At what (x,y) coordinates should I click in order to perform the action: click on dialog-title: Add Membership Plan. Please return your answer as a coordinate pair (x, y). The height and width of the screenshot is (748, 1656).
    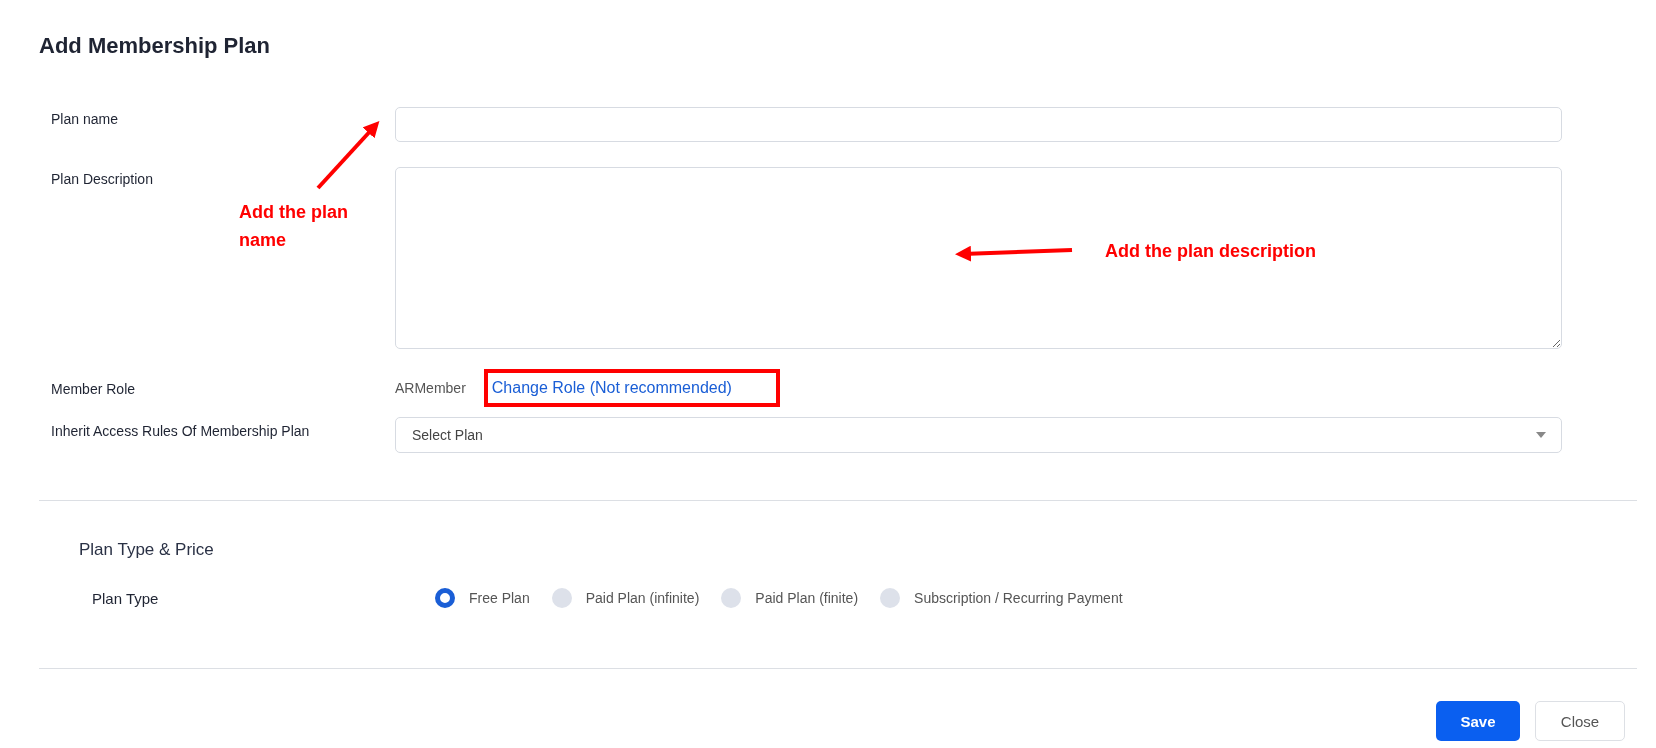
    Looking at the image, I should click on (155, 46).